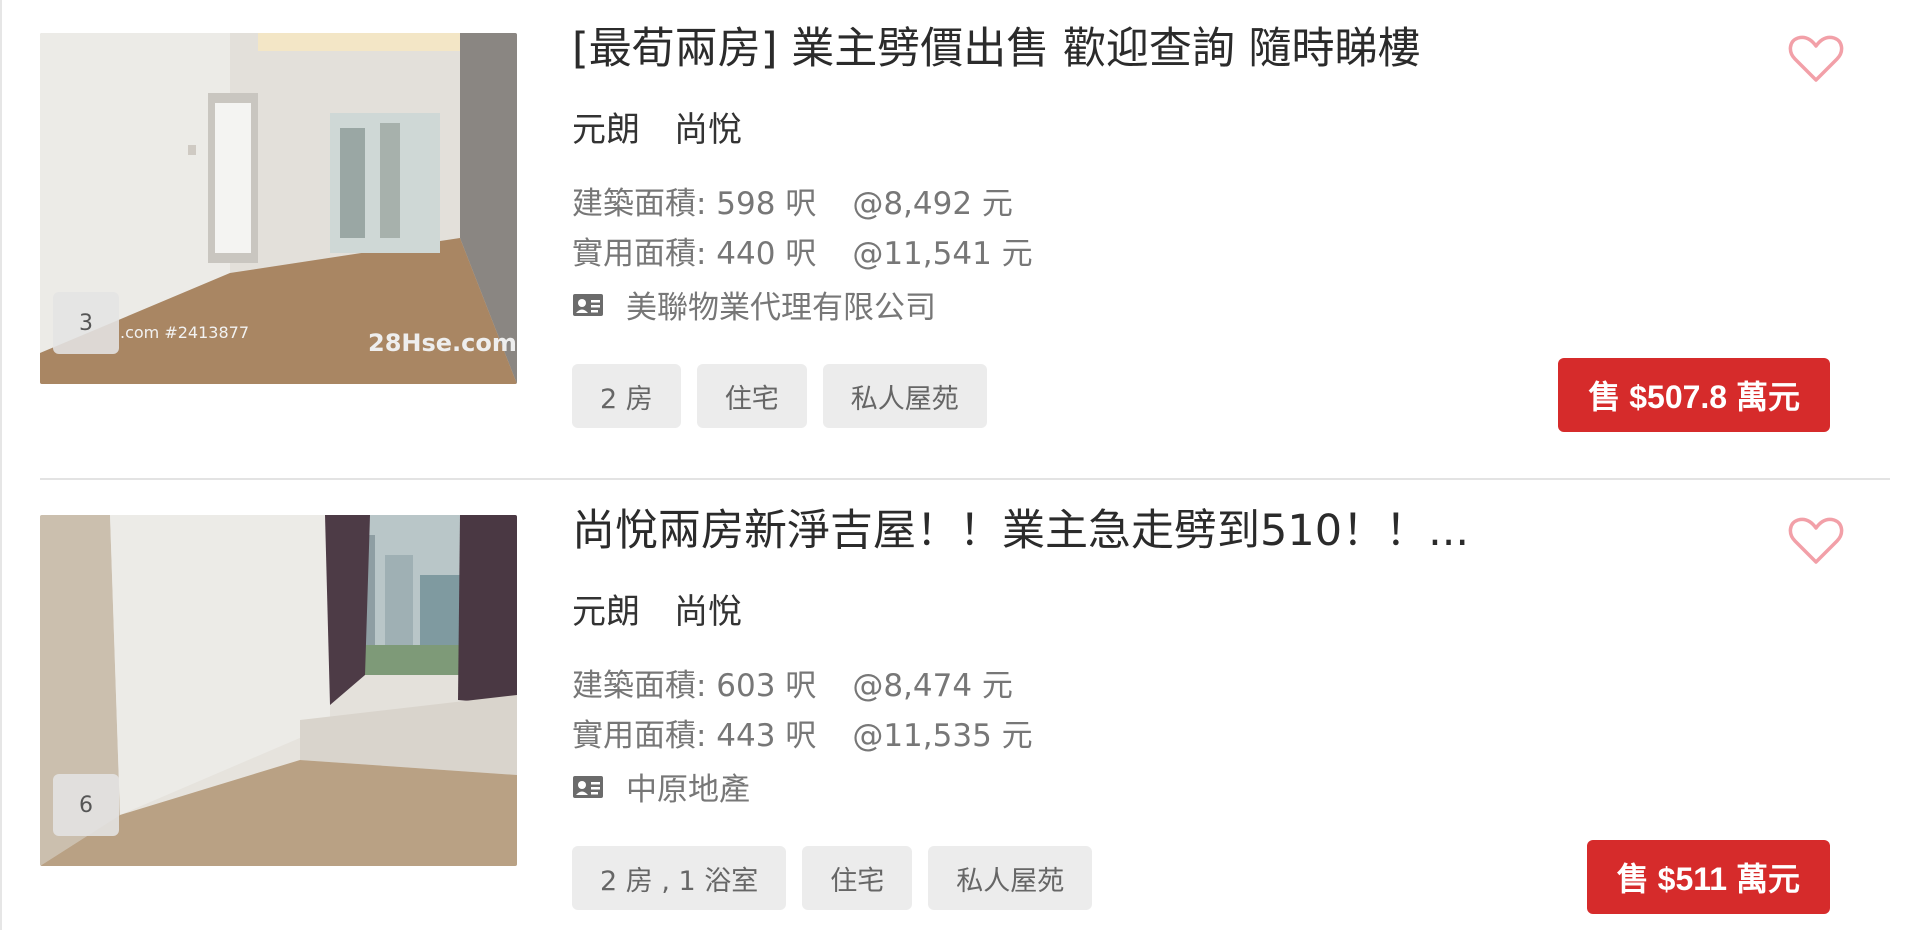 Image resolution: width=1920 pixels, height=930 pixels. I want to click on gross-area: 建築面積: 598 呎, so click(694, 204).